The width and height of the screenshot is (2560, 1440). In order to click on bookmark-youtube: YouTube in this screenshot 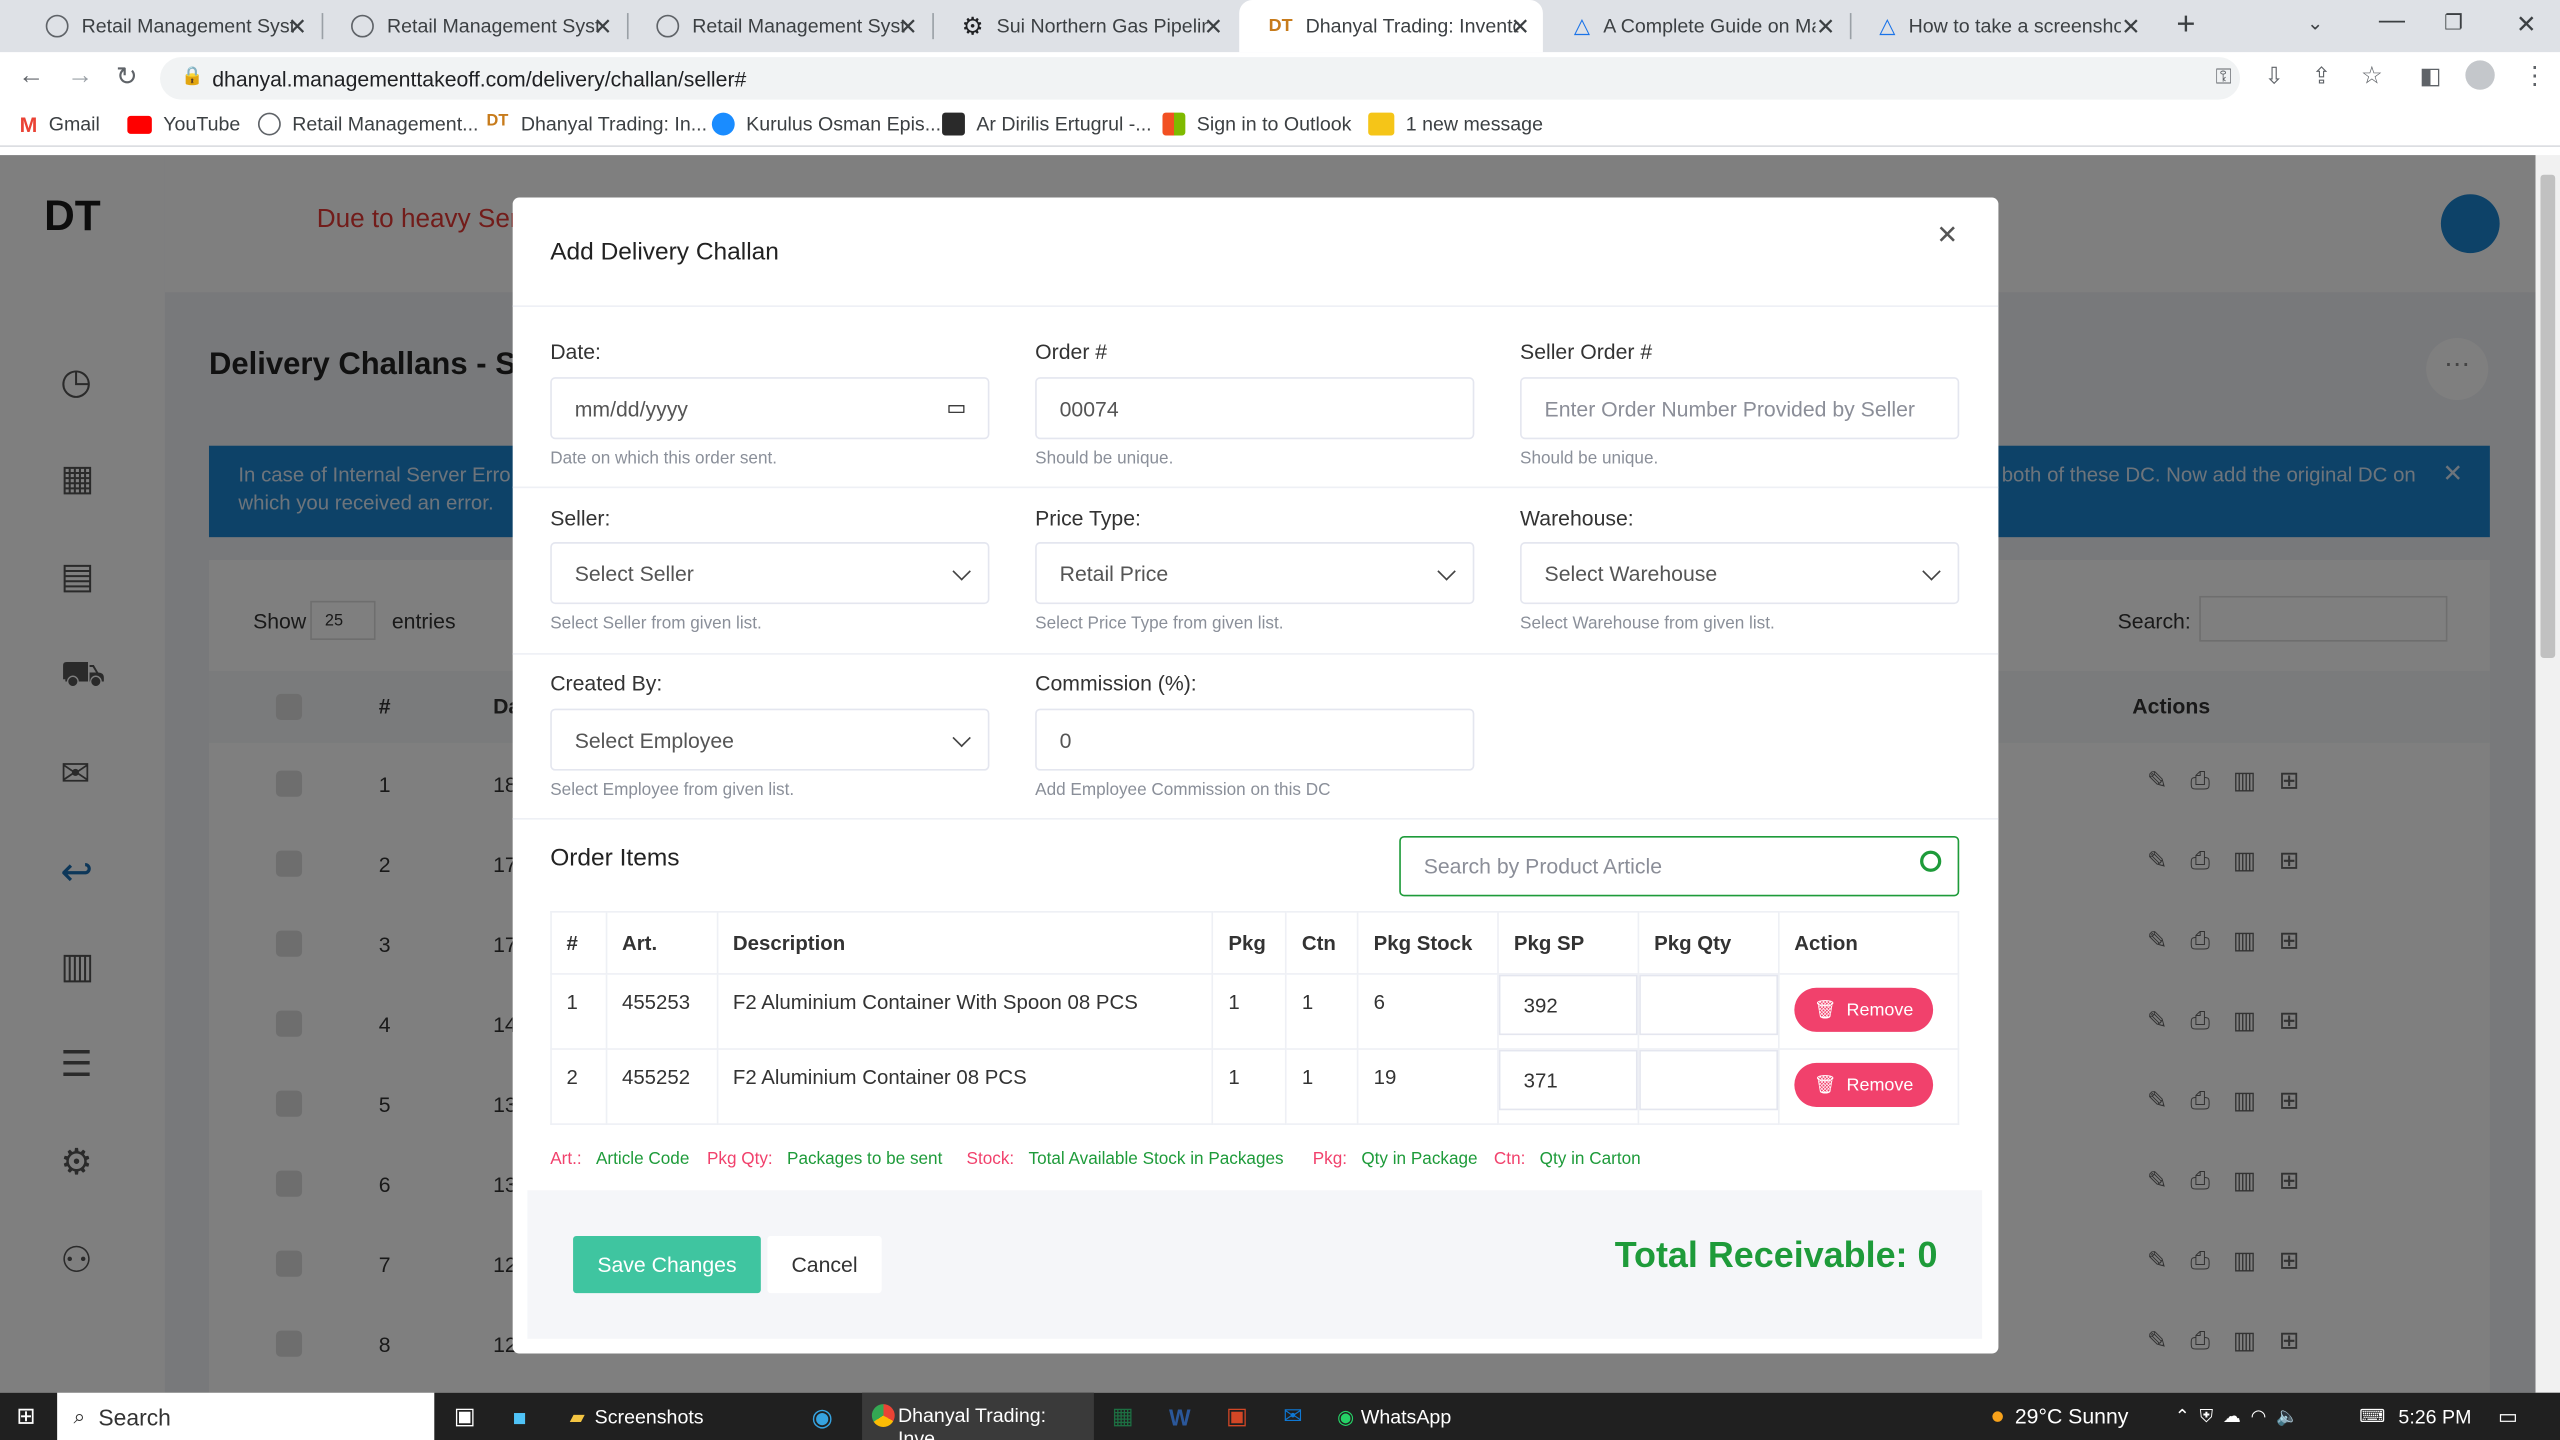, I will do `click(183, 124)`.